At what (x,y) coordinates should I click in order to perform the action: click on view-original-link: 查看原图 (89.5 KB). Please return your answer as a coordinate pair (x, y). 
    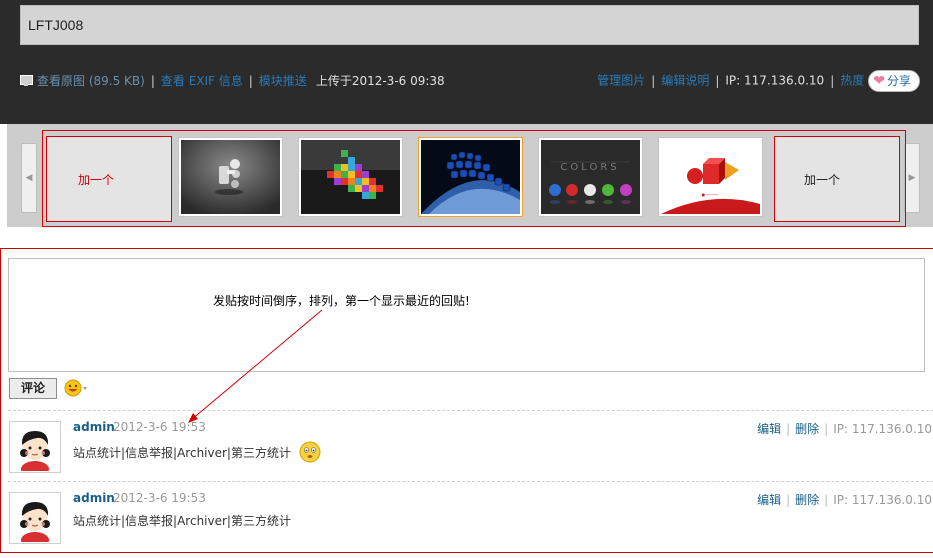
    Looking at the image, I should click on (91, 81).